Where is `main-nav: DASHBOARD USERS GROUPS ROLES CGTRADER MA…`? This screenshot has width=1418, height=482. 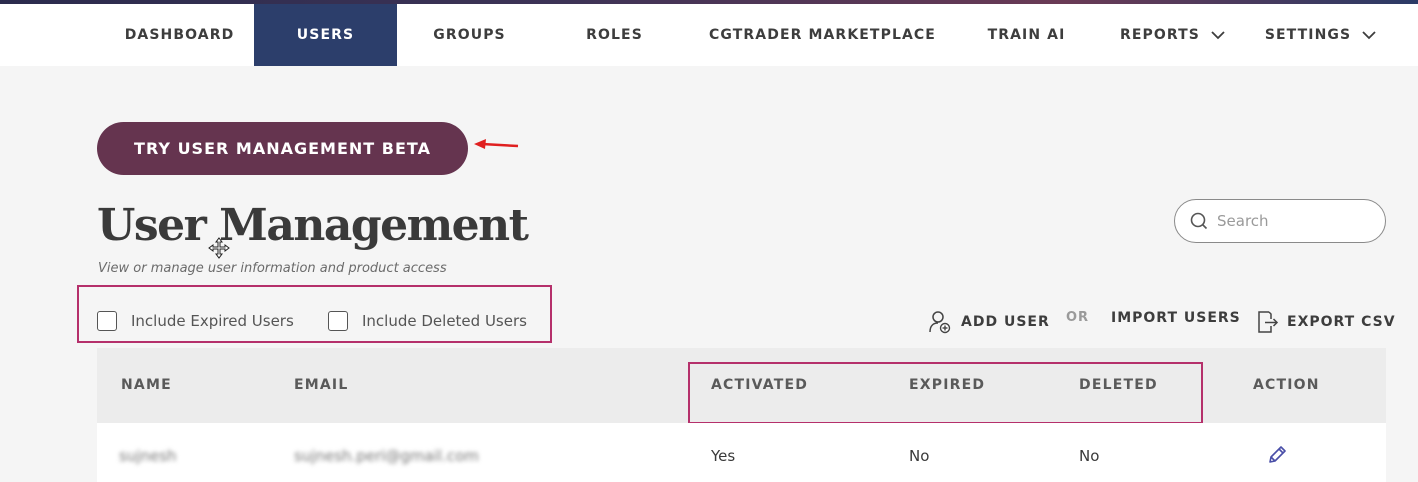
main-nav: DASHBOARD USERS GROUPS ROLES CGTRADER MA… is located at coordinates (709, 35).